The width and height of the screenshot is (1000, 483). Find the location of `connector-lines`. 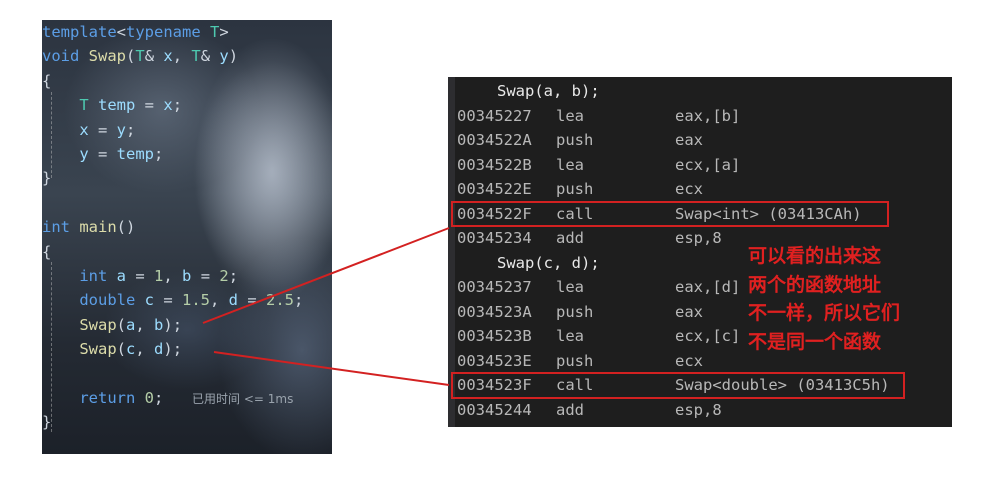

connector-lines is located at coordinates (326, 306).